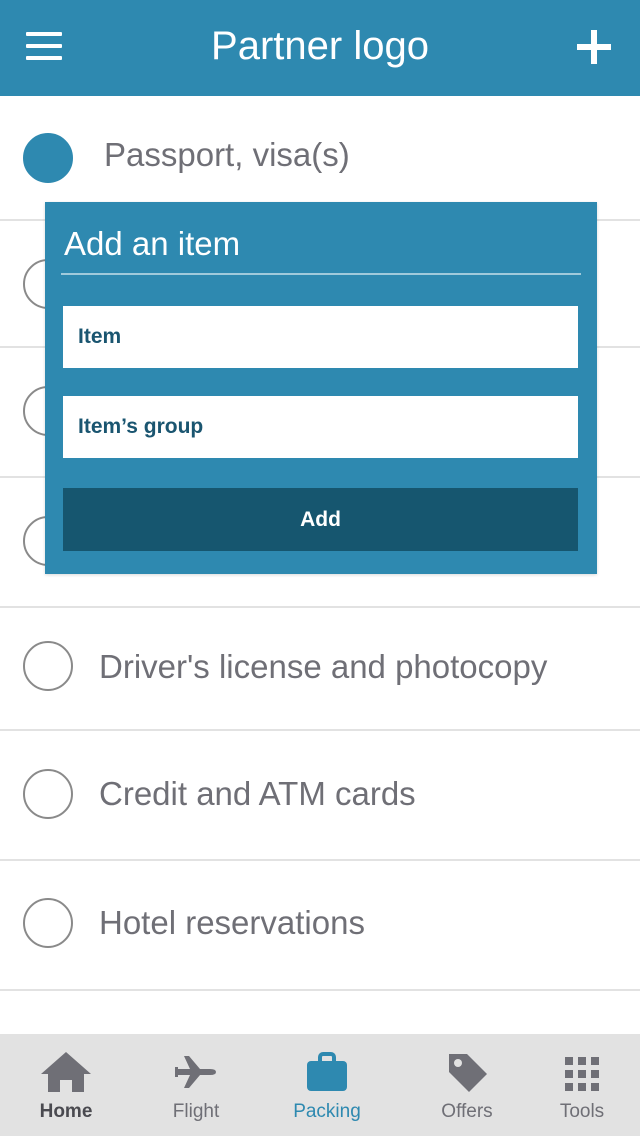 This screenshot has height=1136, width=640. I want to click on tab-offers: Offers, so click(467, 1085).